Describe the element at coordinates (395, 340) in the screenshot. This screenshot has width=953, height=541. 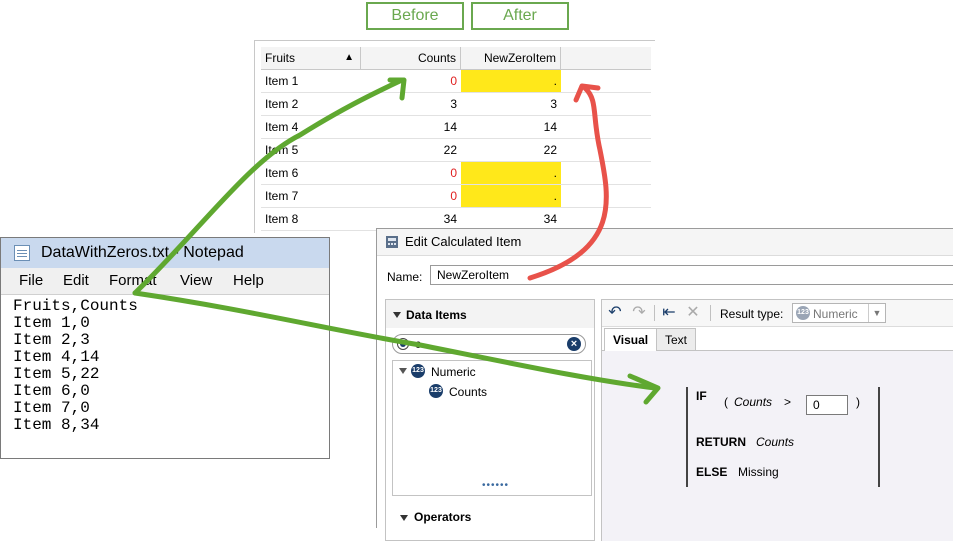
I see `green-arrow-to-expression` at that location.